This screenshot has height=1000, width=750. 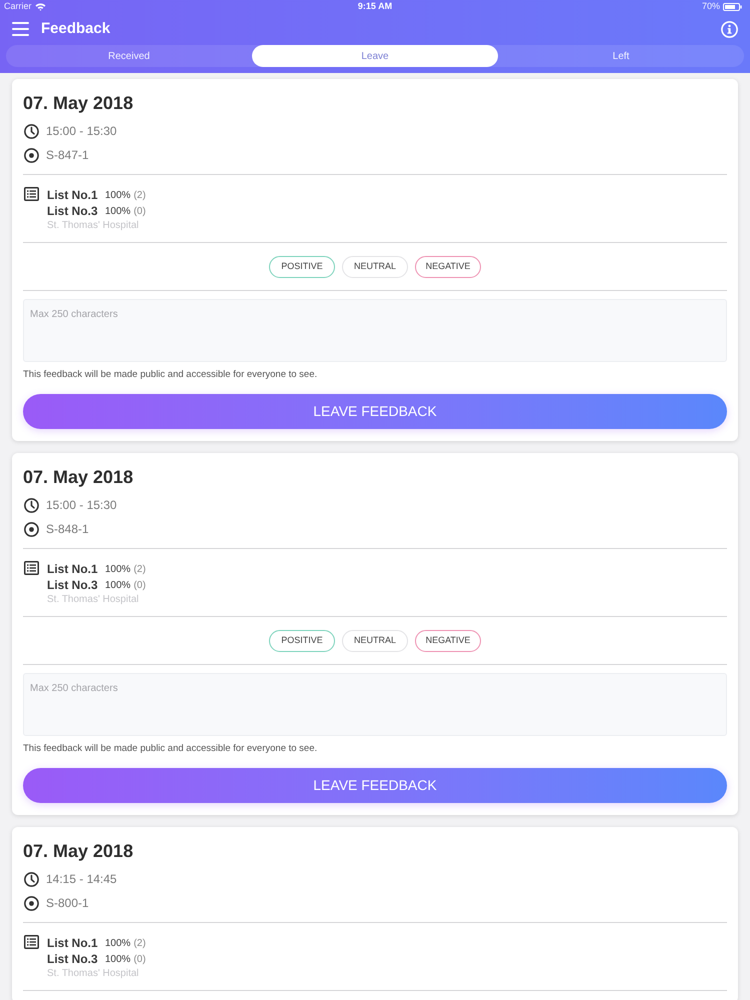 I want to click on info-icon, so click(x=729, y=29).